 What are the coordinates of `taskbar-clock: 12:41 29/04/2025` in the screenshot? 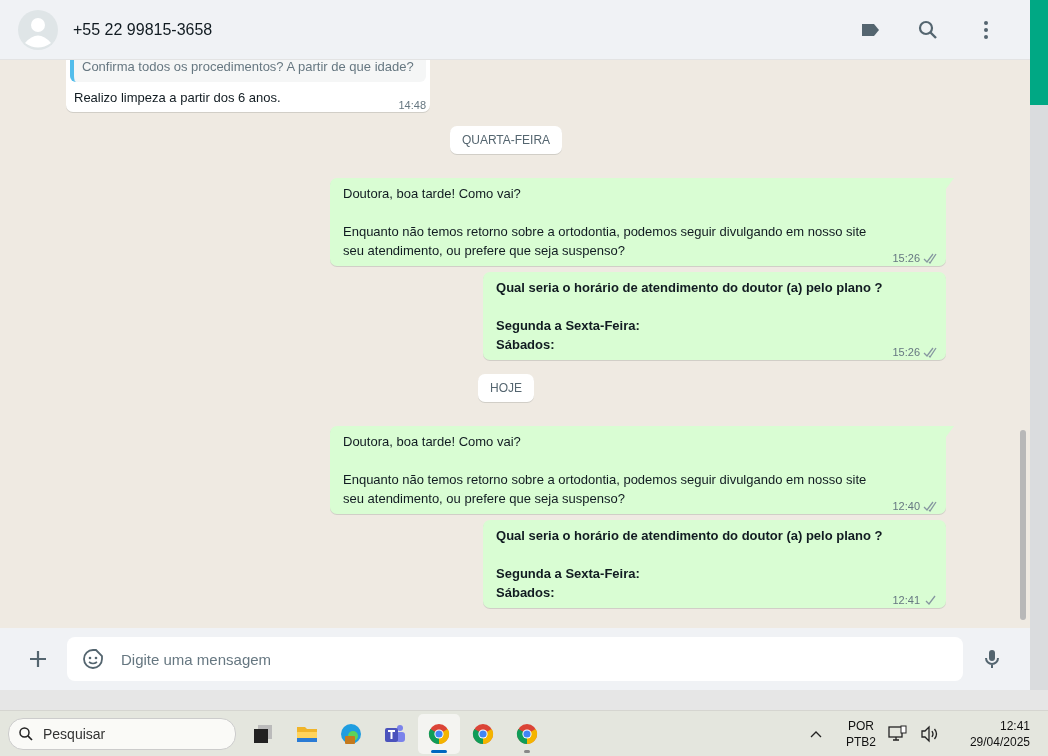 It's located at (999, 733).